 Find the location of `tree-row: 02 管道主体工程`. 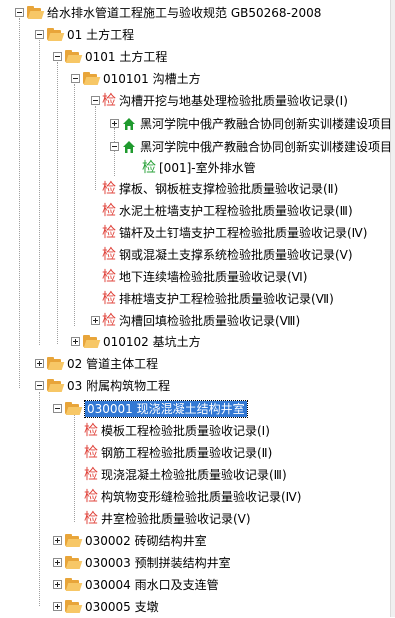

tree-row: 02 管道主体工程 is located at coordinates (197, 364).